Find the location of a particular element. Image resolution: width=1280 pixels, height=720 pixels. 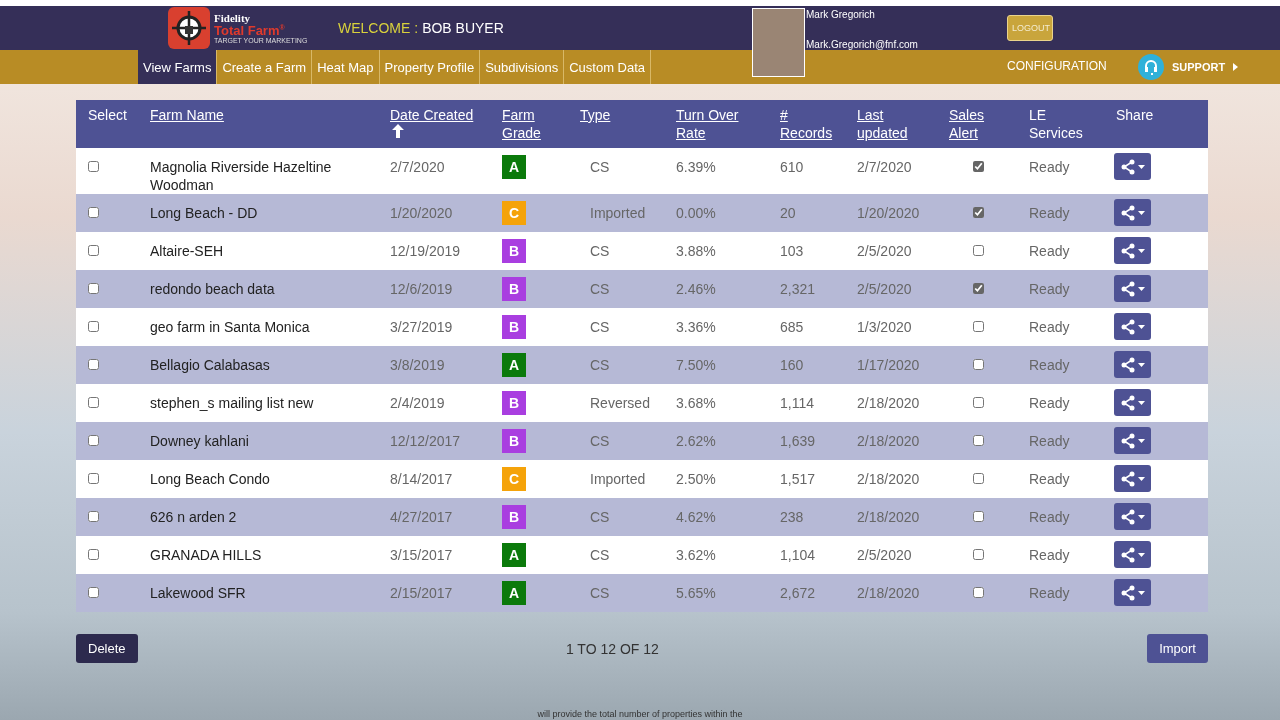

turnover-rate: 4.62% is located at coordinates (716, 517).